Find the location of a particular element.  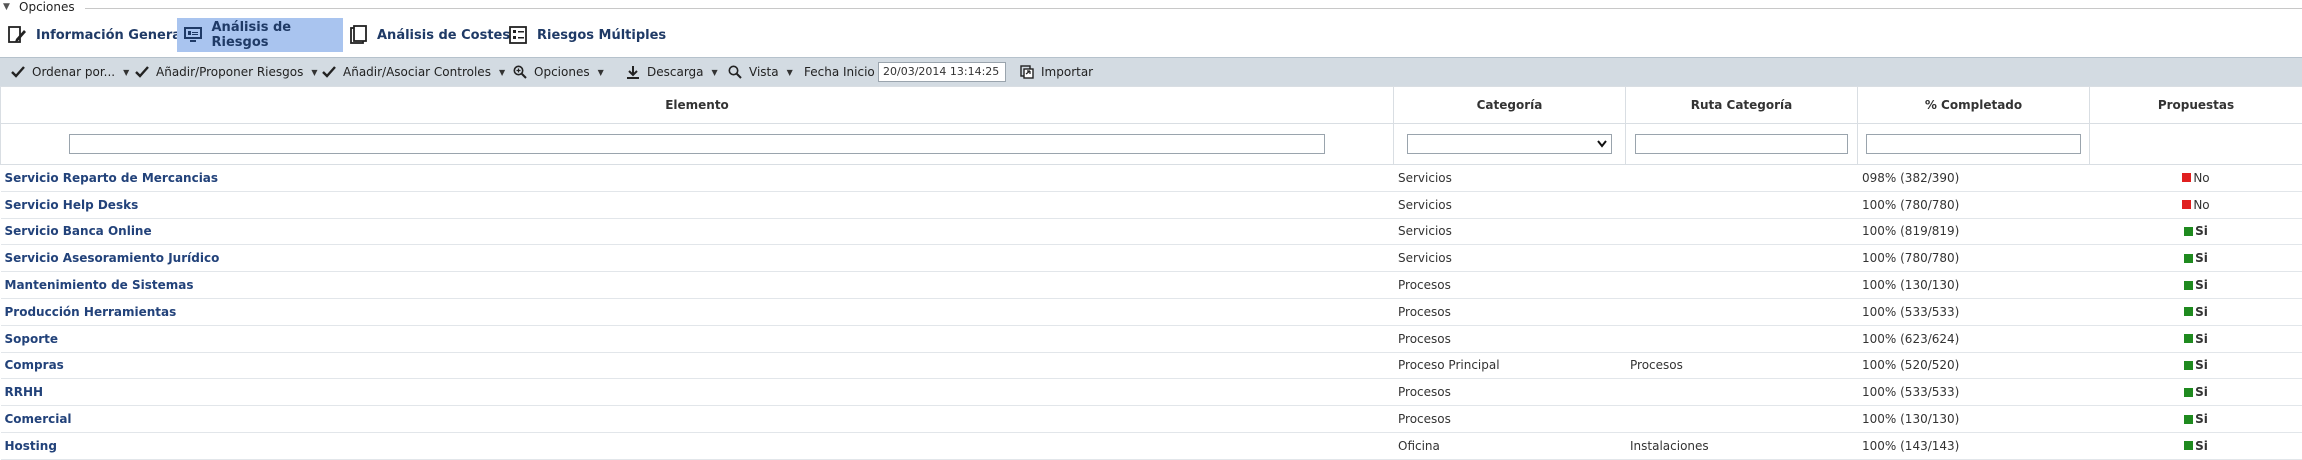

monitor-icon is located at coordinates (193, 35).